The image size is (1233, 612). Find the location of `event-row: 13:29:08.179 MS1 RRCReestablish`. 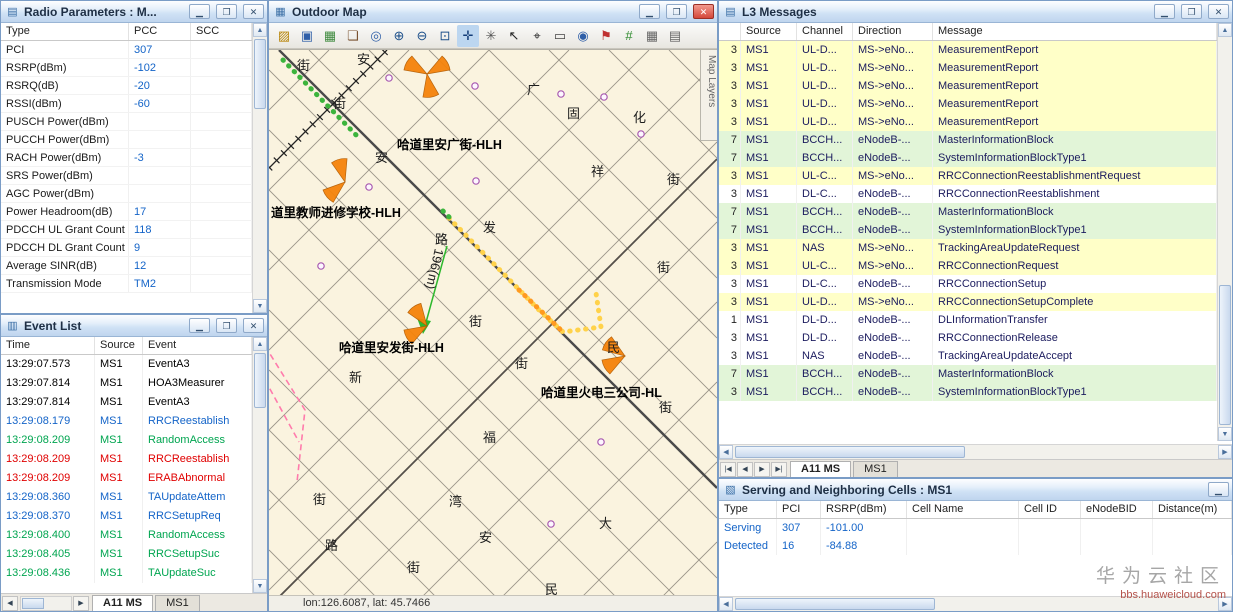

event-row: 13:29:08.179 MS1 RRCReestablish is located at coordinates (126, 421).